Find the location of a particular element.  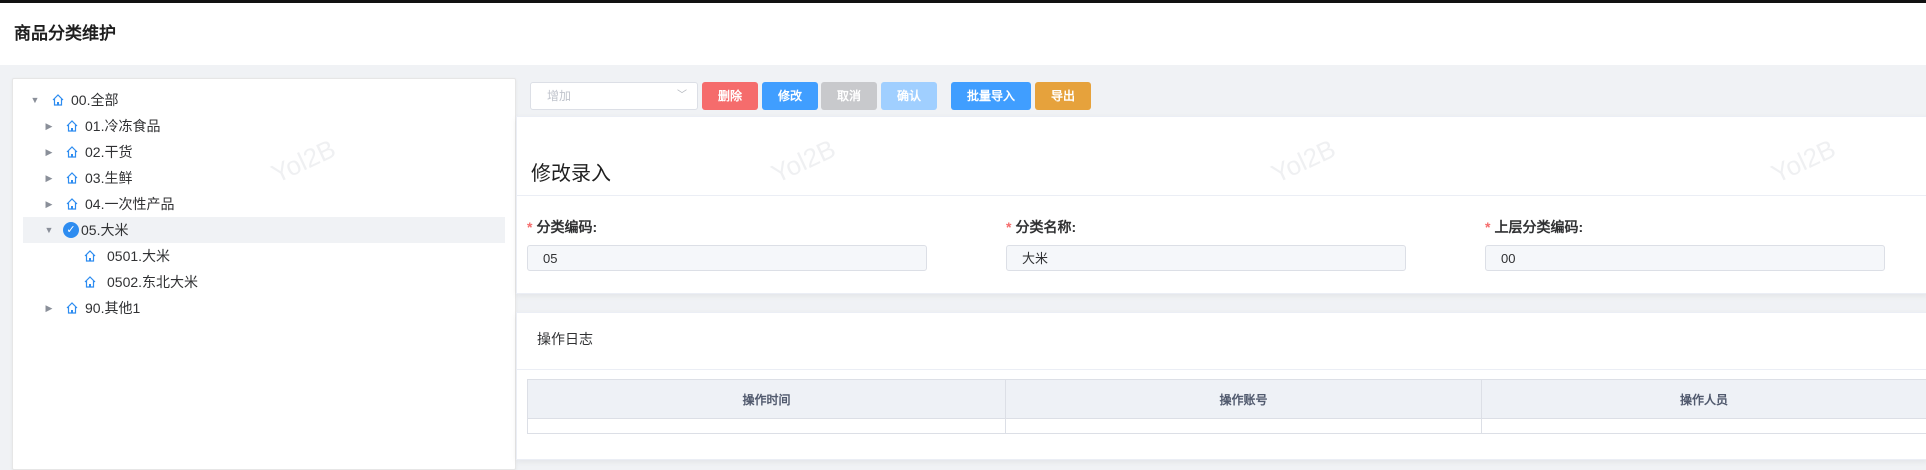

category-name-label: *分类名称: is located at coordinates (1041, 227).